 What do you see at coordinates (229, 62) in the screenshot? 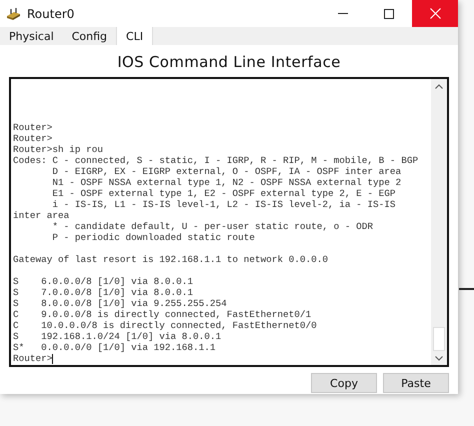
I see `panel-heading: IOS Command Line Interface` at bounding box center [229, 62].